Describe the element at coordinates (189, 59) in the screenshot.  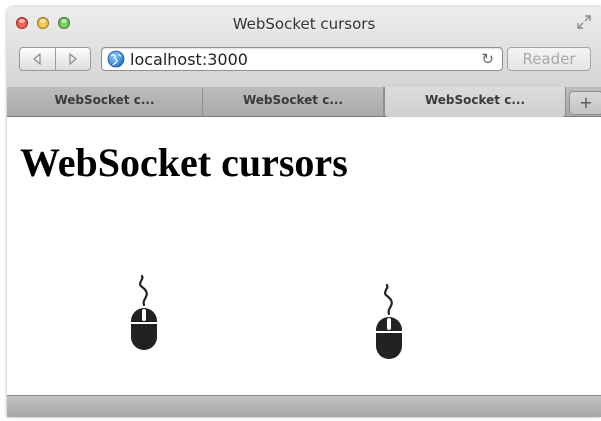
I see `url-text: localhost:3000` at that location.